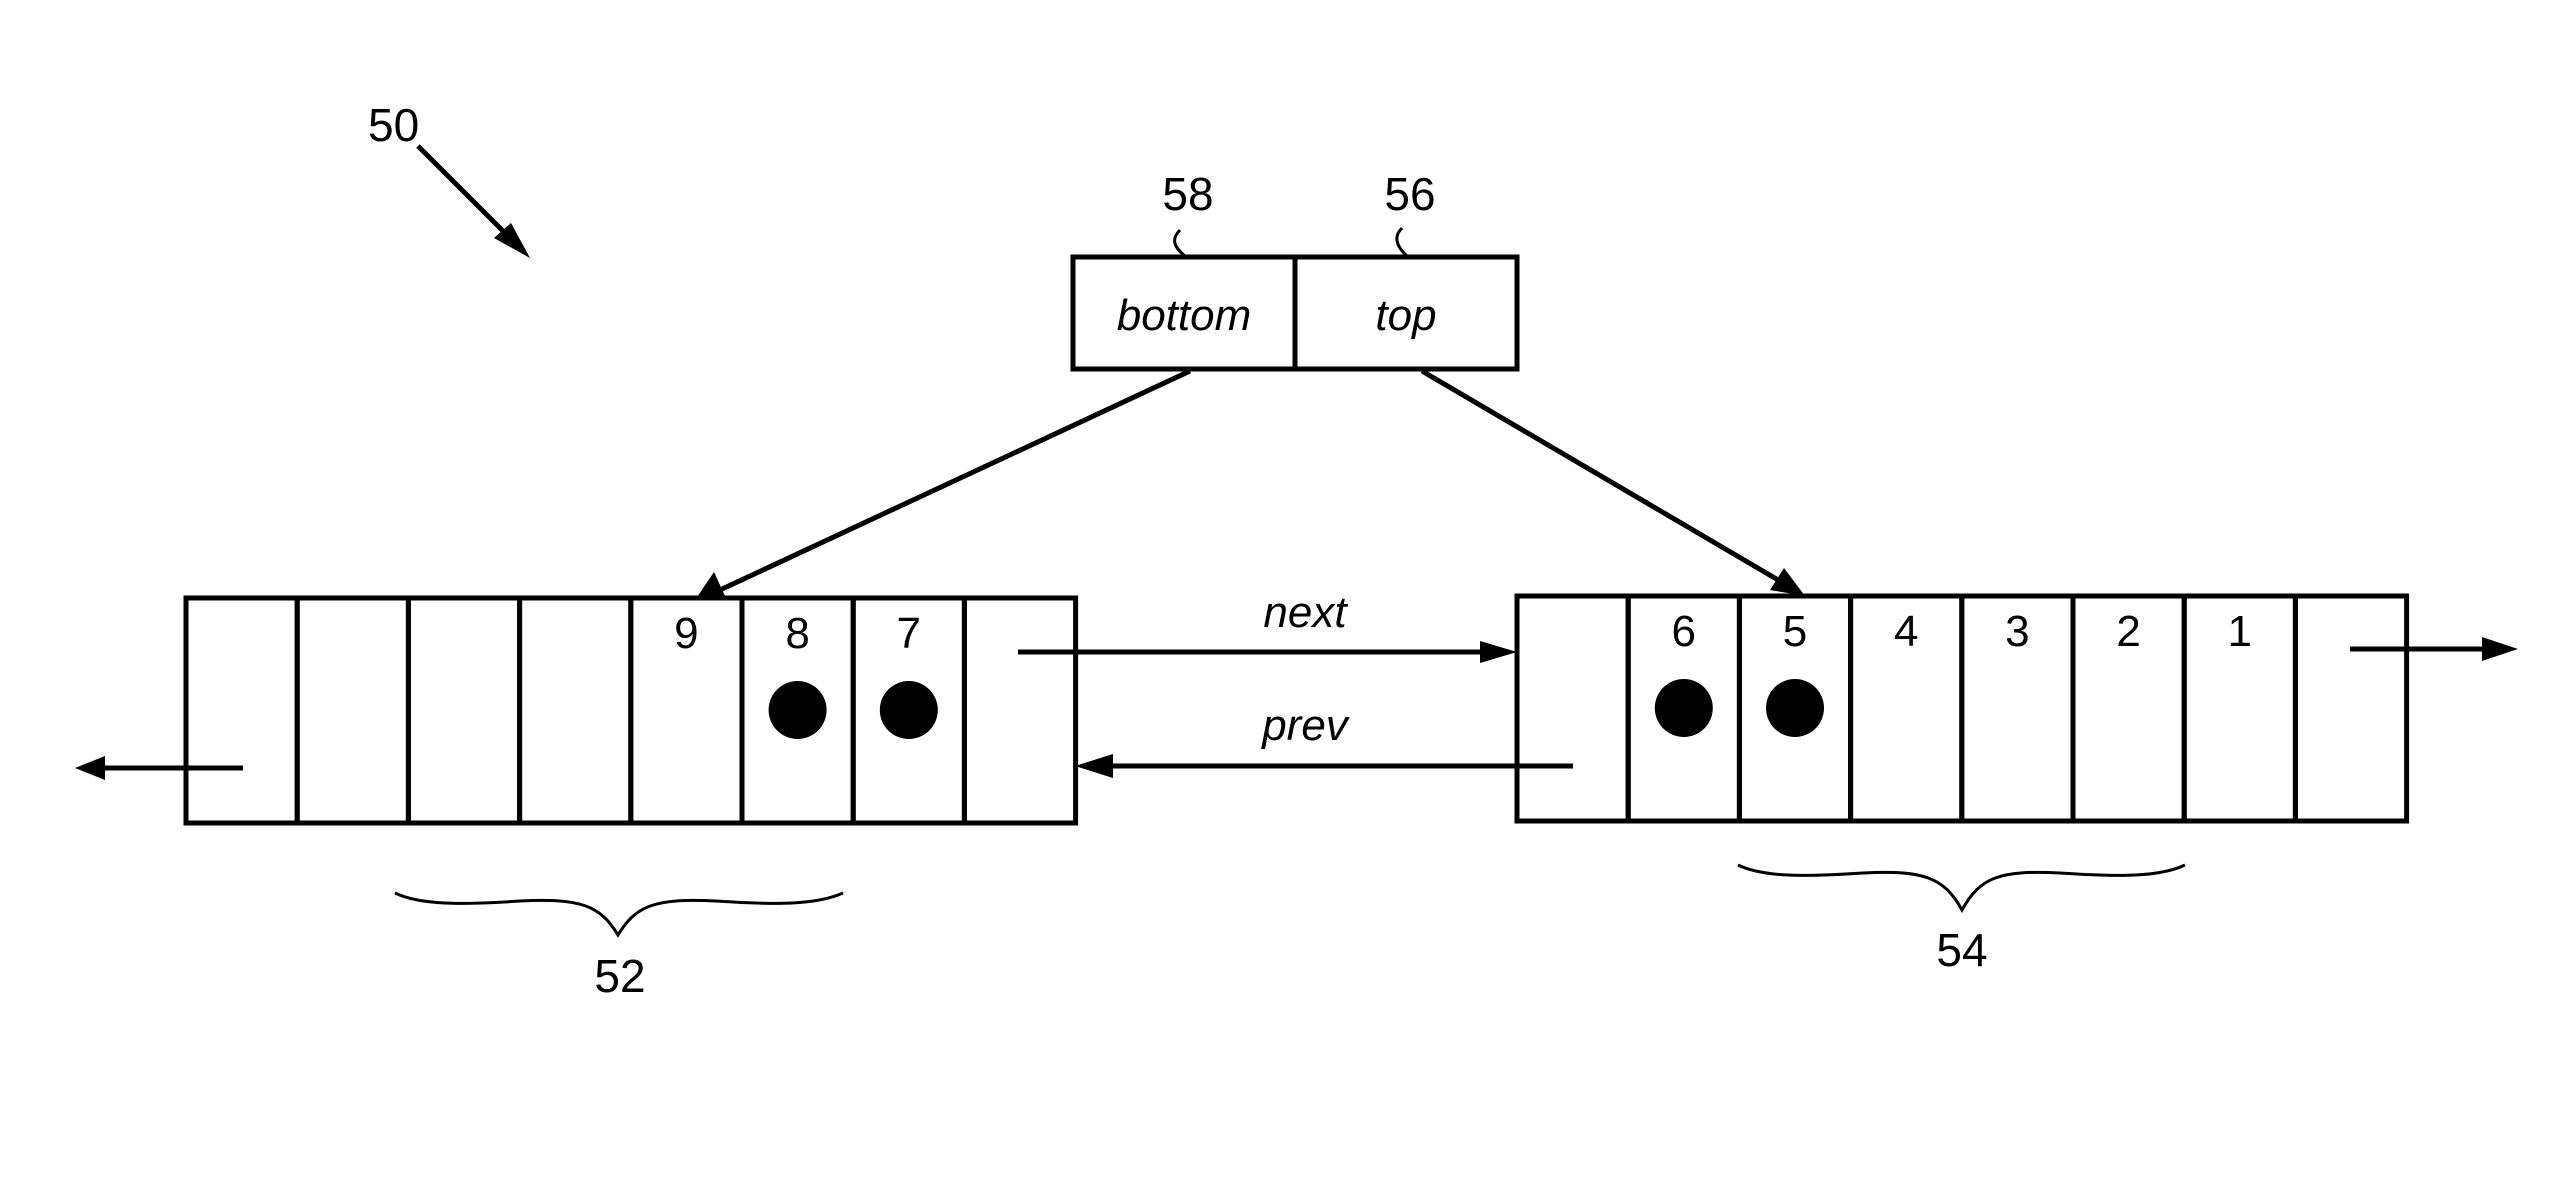 The width and height of the screenshot is (2573, 1182). What do you see at coordinates (619, 976) in the screenshot?
I see `block-52-ref-label: 52` at bounding box center [619, 976].